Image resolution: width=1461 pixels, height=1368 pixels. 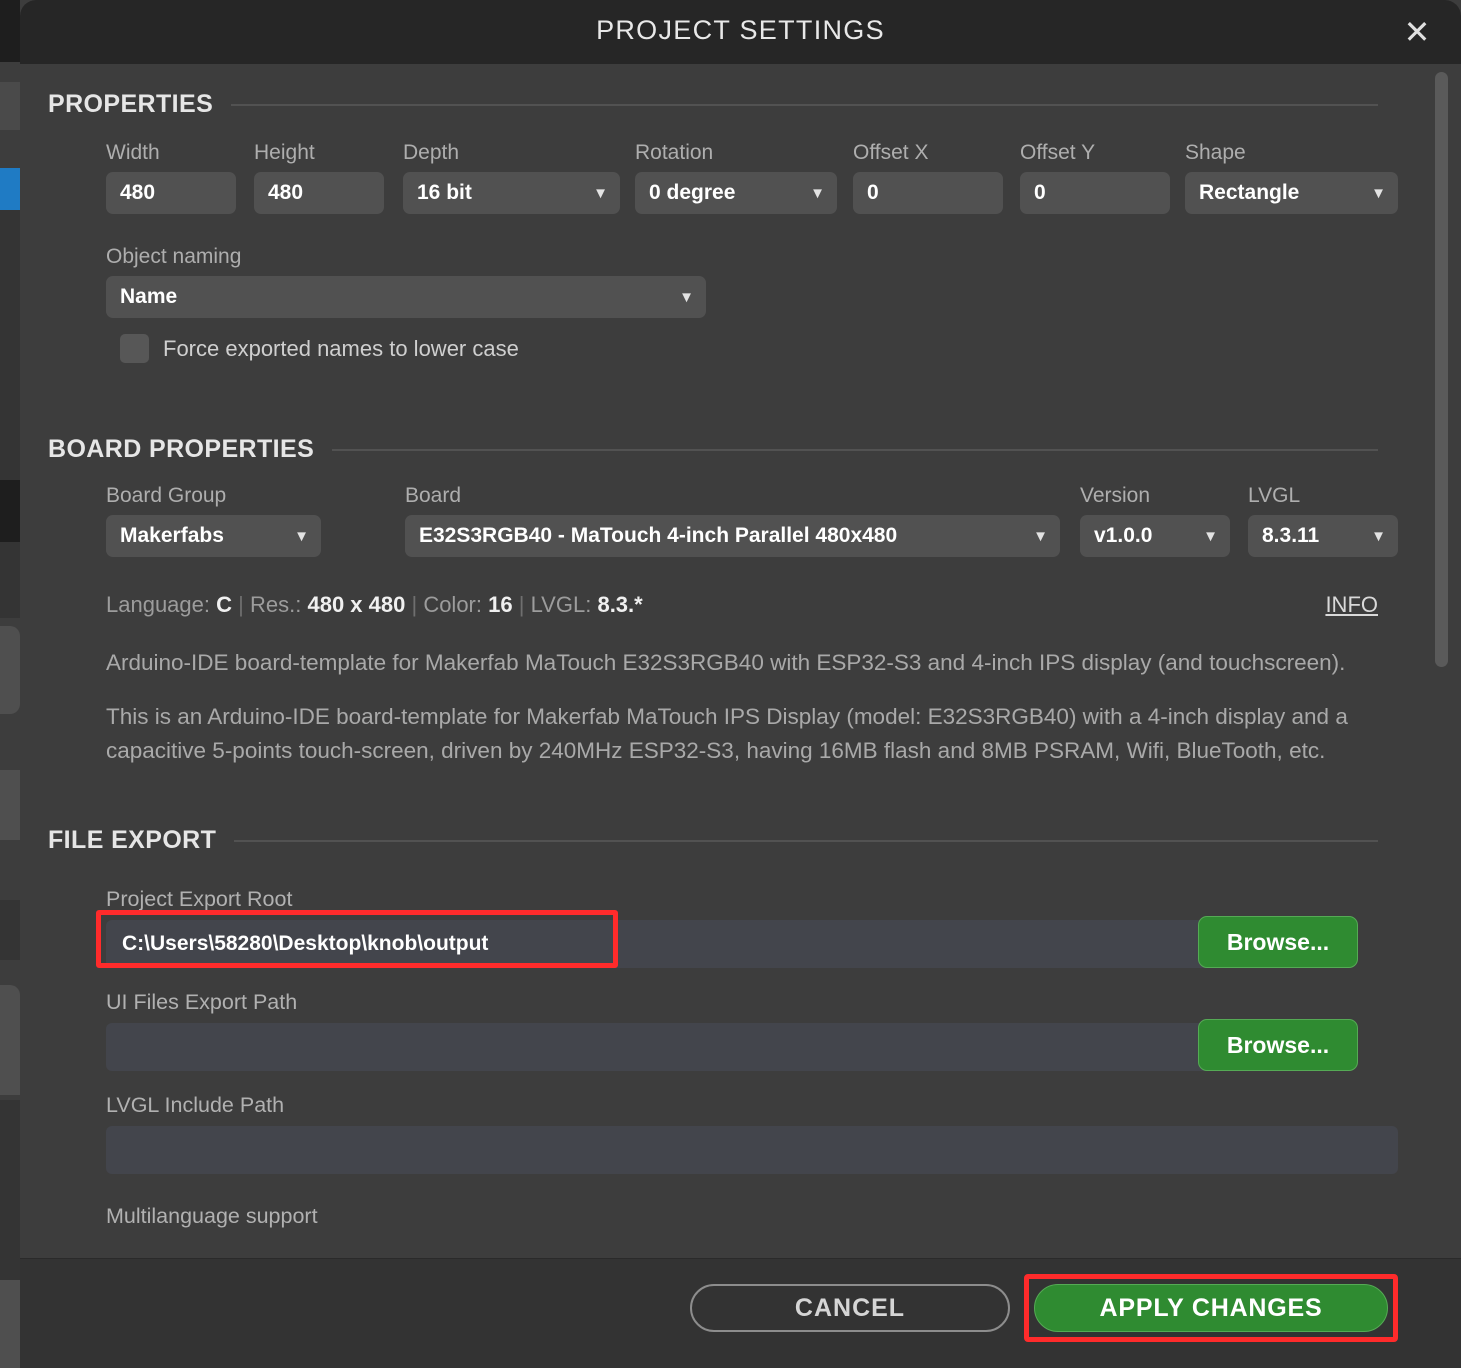 What do you see at coordinates (132, 840) in the screenshot?
I see `section-title-file-export: FILE EXPORT` at bounding box center [132, 840].